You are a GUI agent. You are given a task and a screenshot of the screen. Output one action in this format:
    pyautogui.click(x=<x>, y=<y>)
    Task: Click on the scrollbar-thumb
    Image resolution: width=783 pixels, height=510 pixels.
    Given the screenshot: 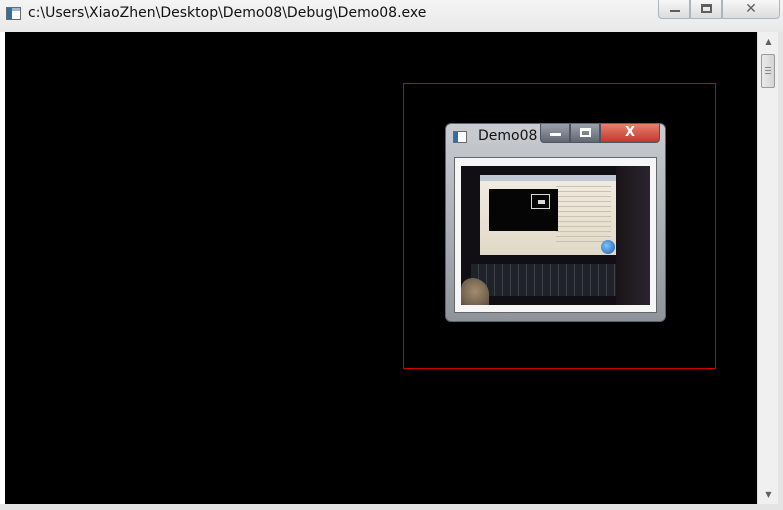 What is the action you would take?
    pyautogui.click(x=768, y=71)
    